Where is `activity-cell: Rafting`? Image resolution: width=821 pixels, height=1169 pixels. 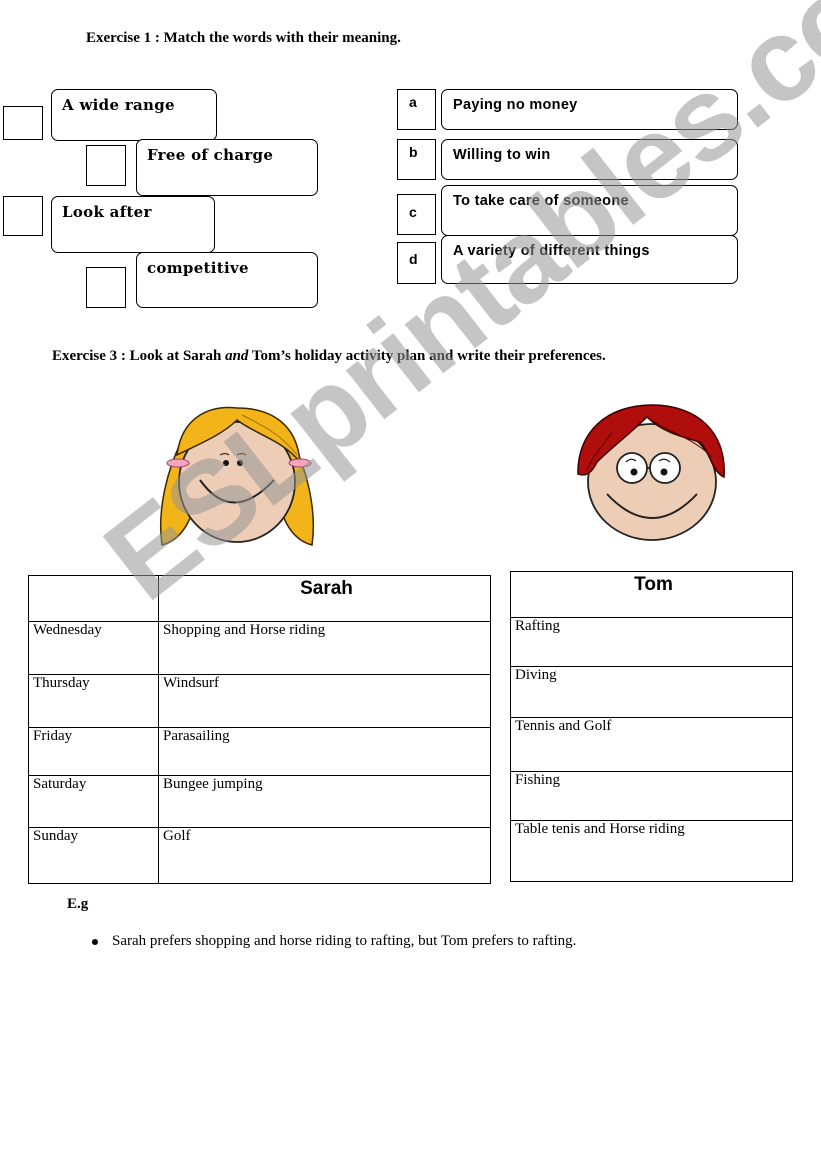 activity-cell: Rafting is located at coordinates (651, 642).